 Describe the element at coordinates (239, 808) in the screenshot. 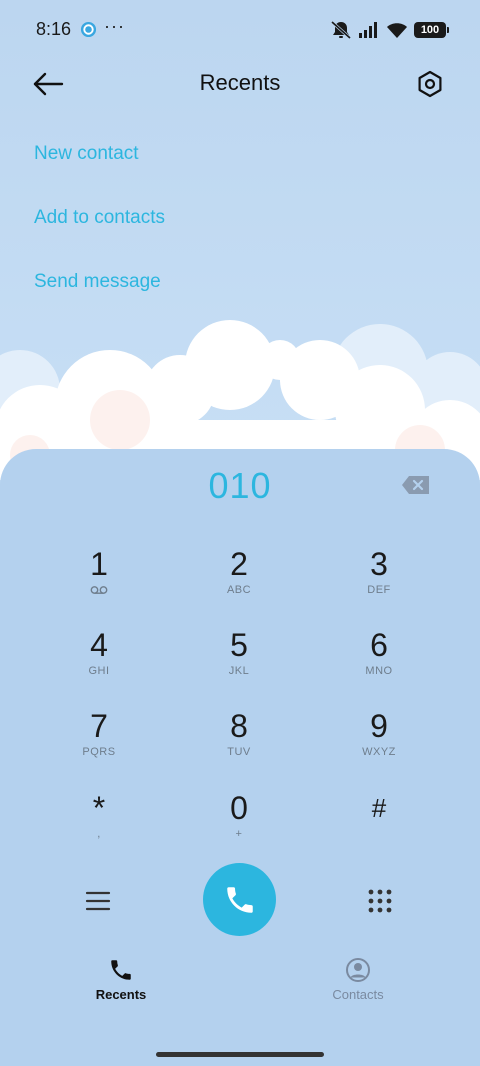

I see `key-digit: 0` at that location.